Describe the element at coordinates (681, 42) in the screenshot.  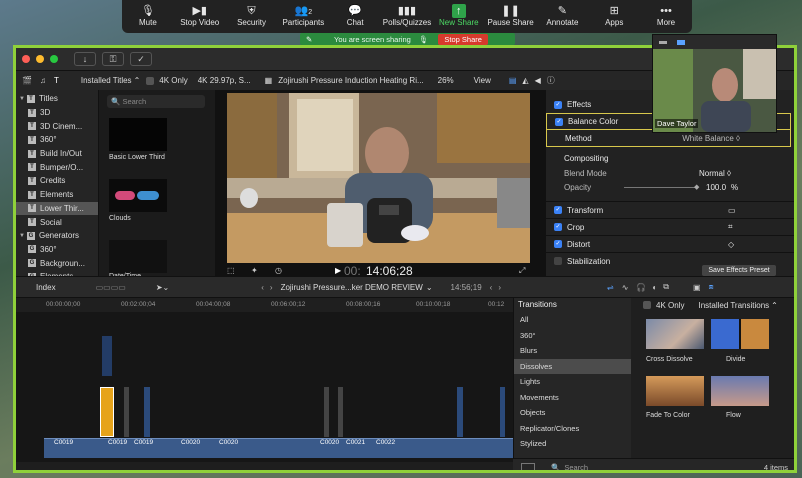
I see `pip-layout-icon` at that location.